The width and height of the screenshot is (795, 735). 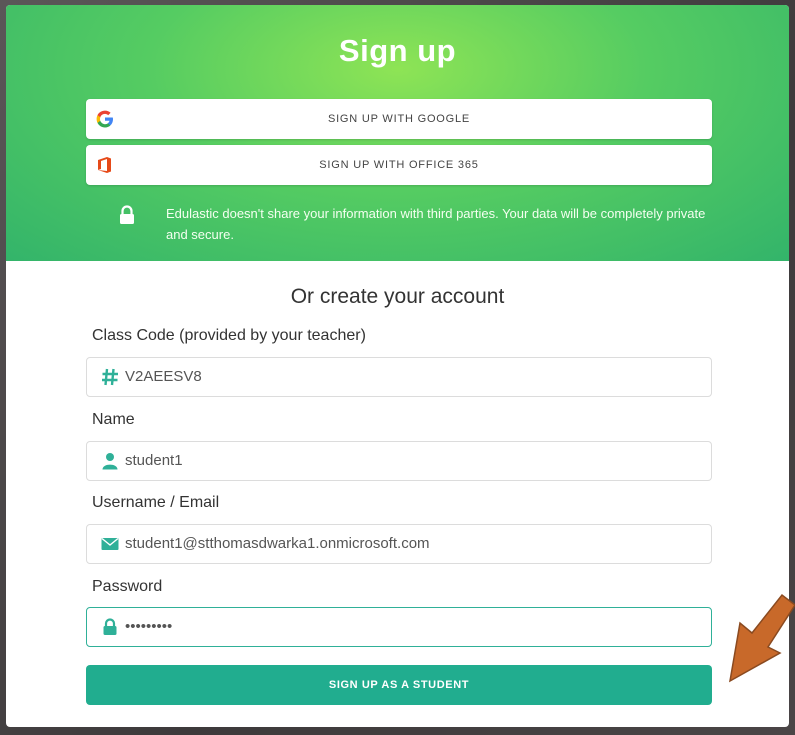 I want to click on name-input, so click(x=410, y=460).